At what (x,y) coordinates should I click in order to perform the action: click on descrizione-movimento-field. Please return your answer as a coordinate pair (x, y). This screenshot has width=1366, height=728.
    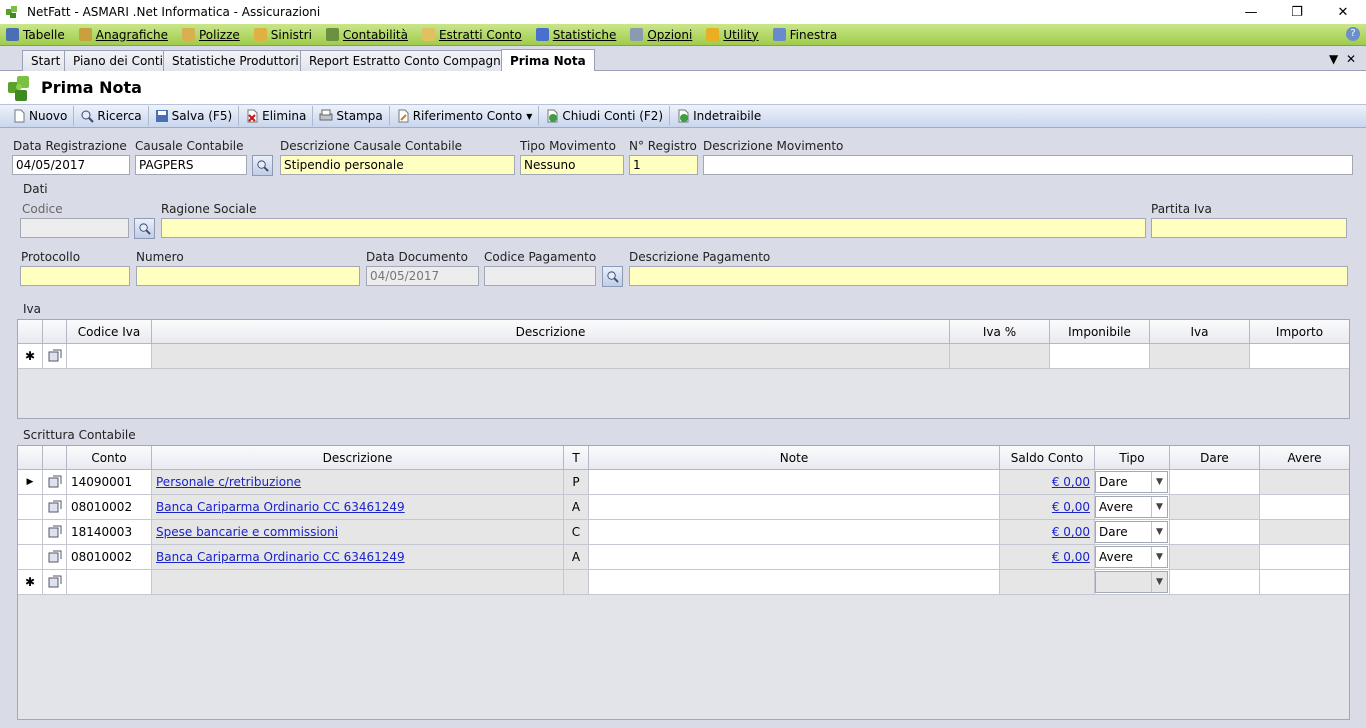
    Looking at the image, I should click on (1028, 165).